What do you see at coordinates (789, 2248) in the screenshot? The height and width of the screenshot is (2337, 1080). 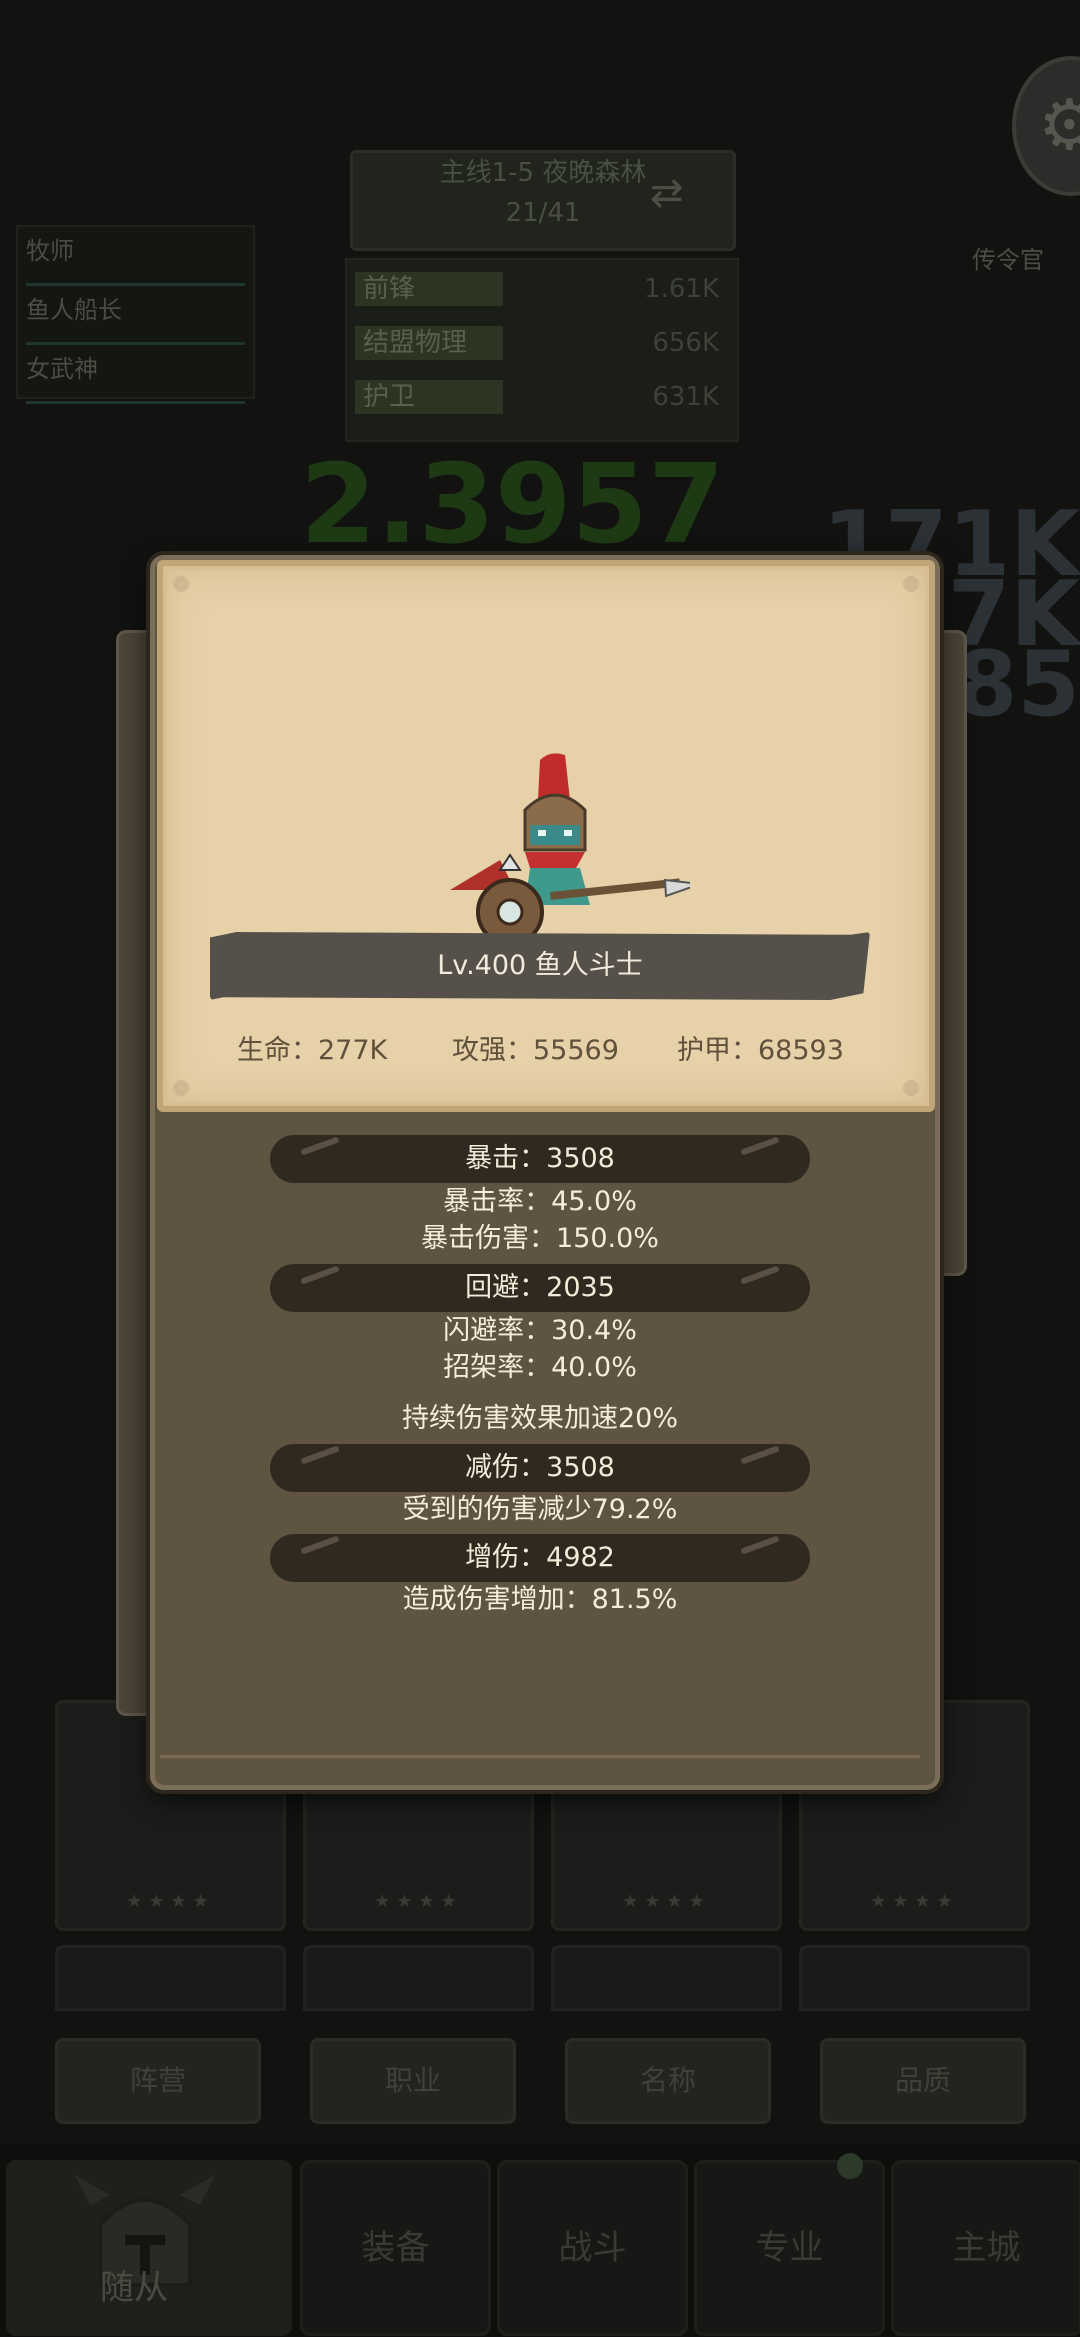 I see `nav-tab-profession: 专业` at bounding box center [789, 2248].